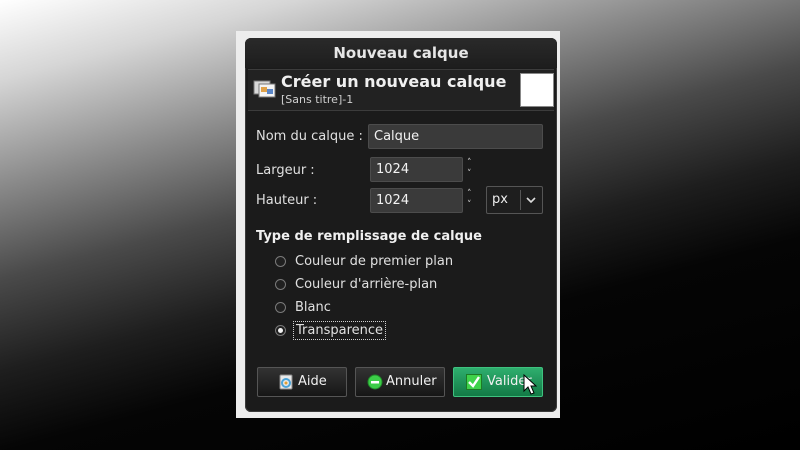 The width and height of the screenshot is (800, 450). Describe the element at coordinates (472, 200) in the screenshot. I see `height-spinner: ˄ ˅` at that location.